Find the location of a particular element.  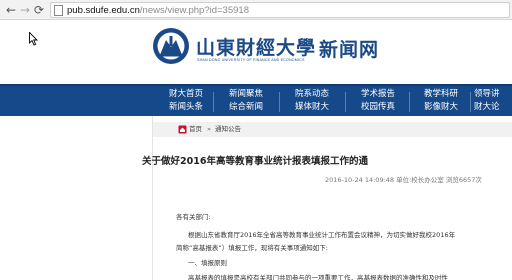

breadcrumb-home-link: 首页 is located at coordinates (195, 129).